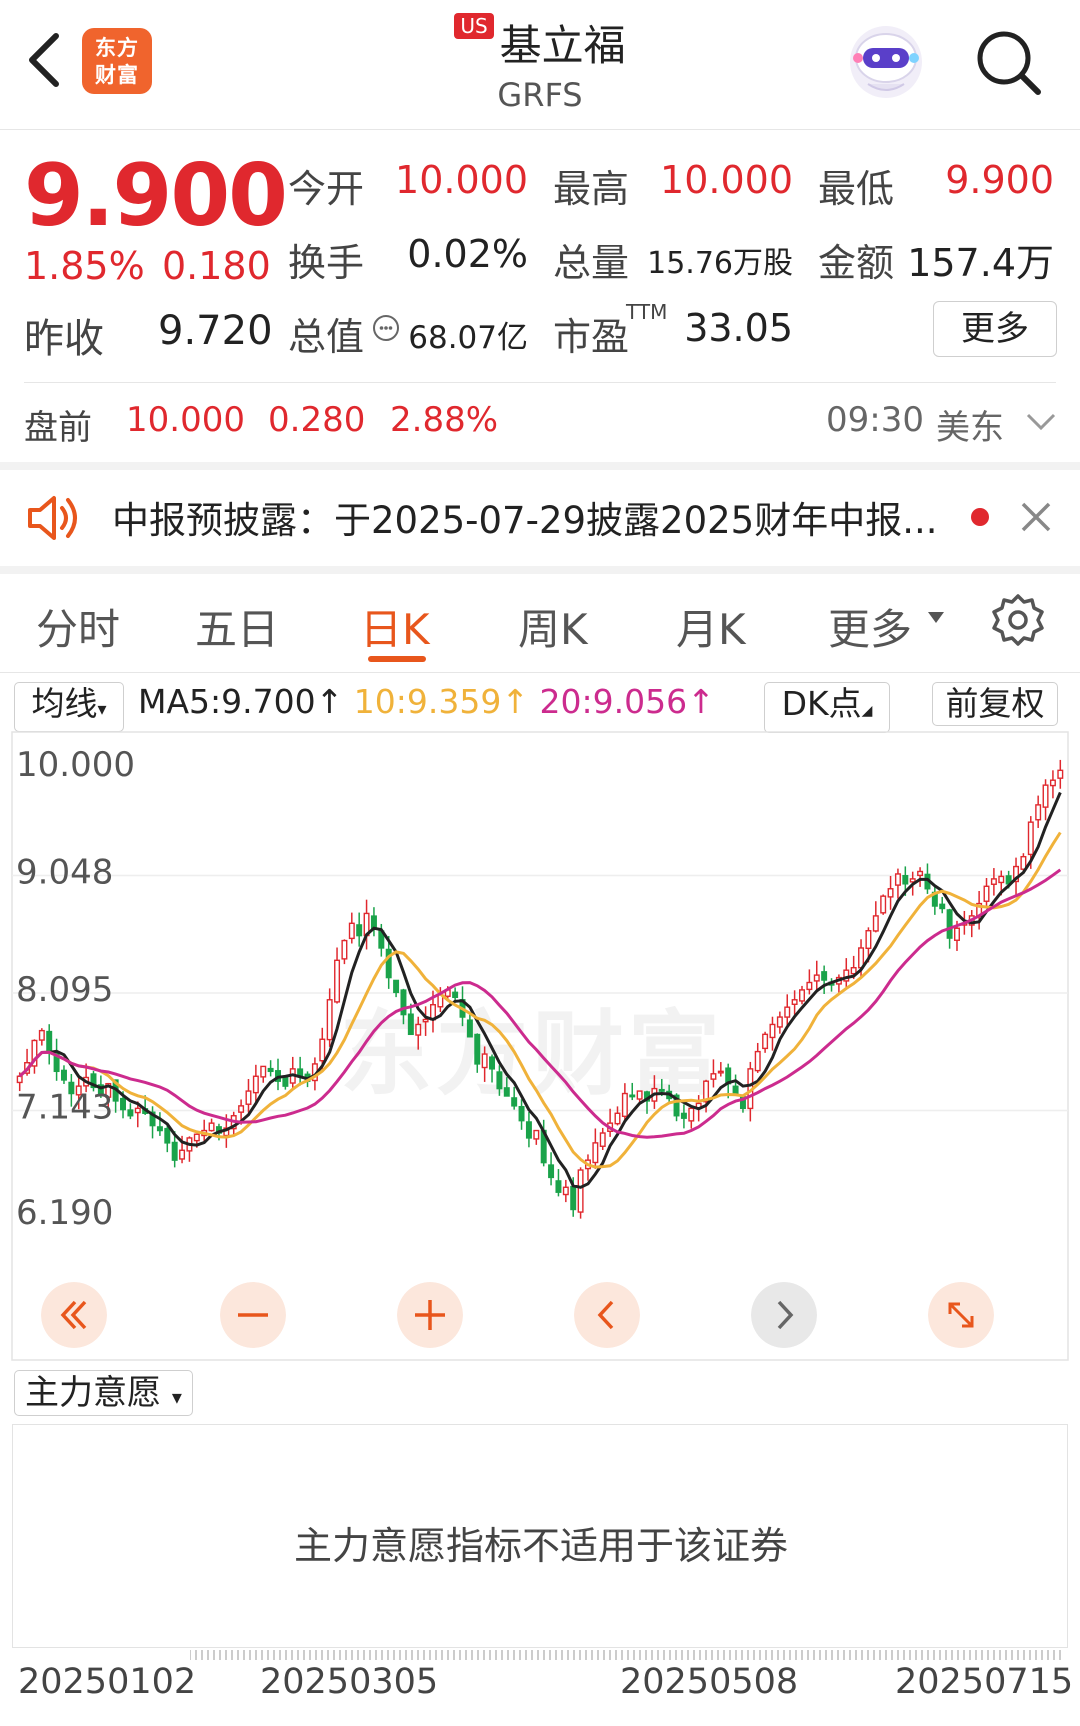 The image size is (1080, 1726). I want to click on y-axis-labels: 10.000 9.048 8.095 7.143 6.190, so click(75, 989).